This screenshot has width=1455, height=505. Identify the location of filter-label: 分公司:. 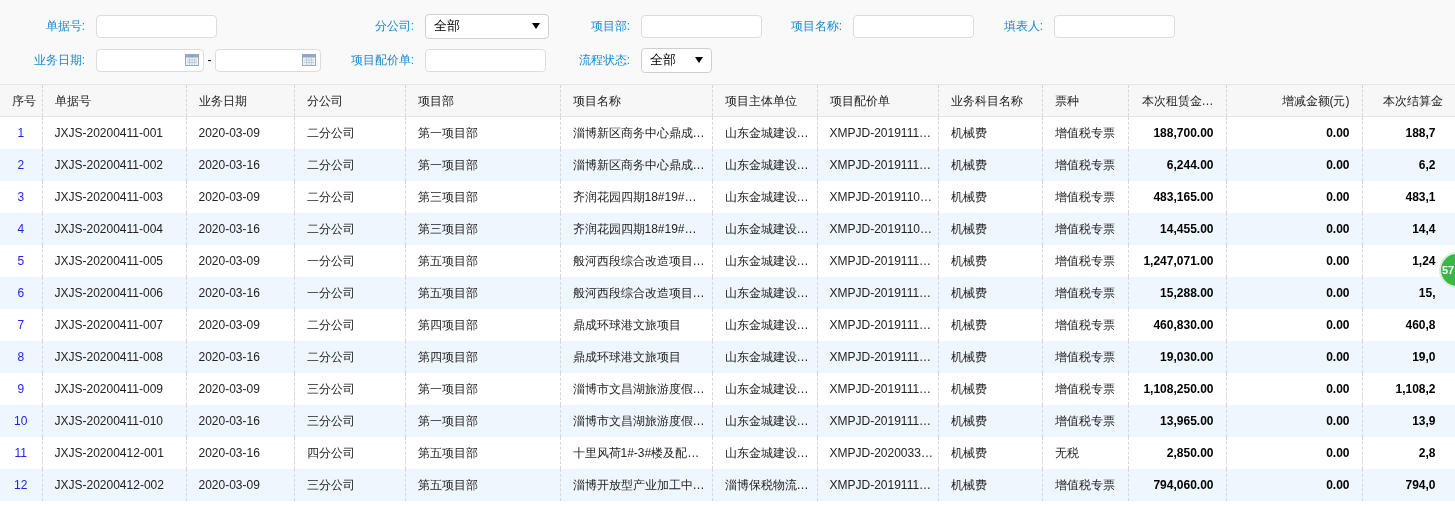
(394, 26).